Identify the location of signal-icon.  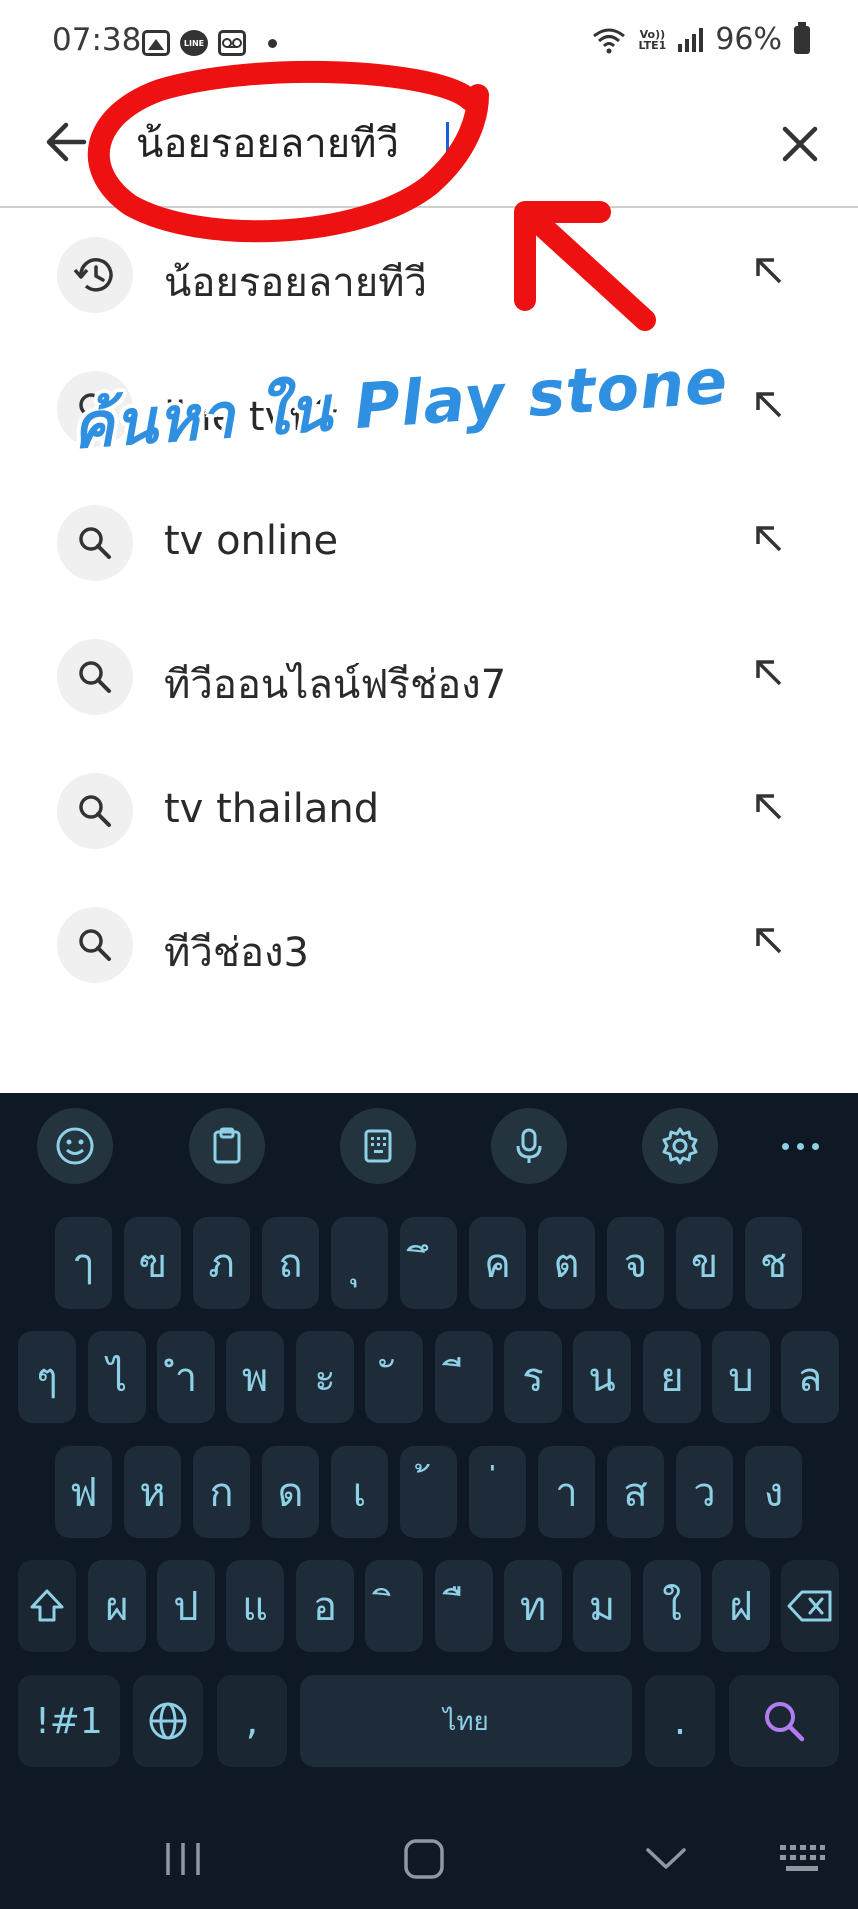
(691, 39).